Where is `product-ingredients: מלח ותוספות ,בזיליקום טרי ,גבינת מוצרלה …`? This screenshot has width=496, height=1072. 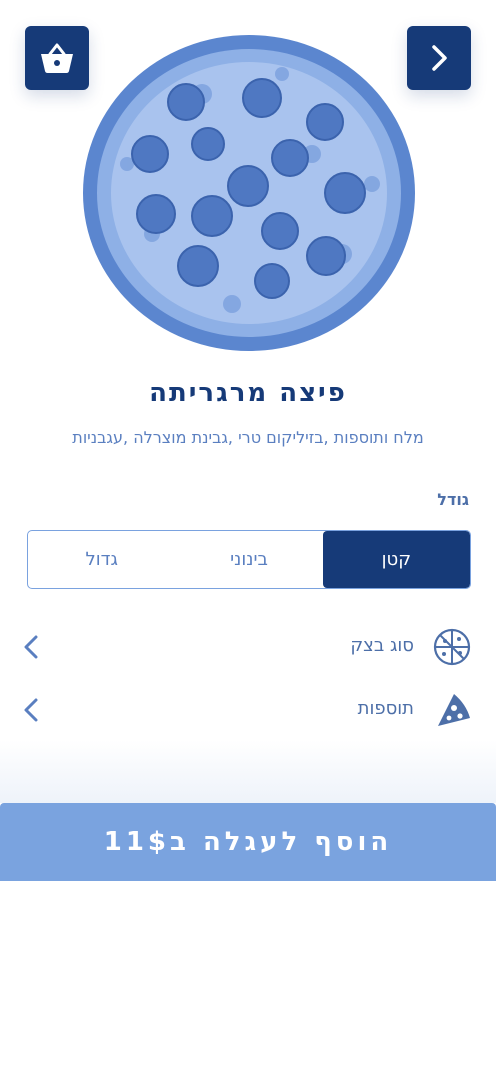
product-ingredients: מלח ותוספות ,בזיליקום טרי ,גבינת מוצרלה … is located at coordinates (248, 437).